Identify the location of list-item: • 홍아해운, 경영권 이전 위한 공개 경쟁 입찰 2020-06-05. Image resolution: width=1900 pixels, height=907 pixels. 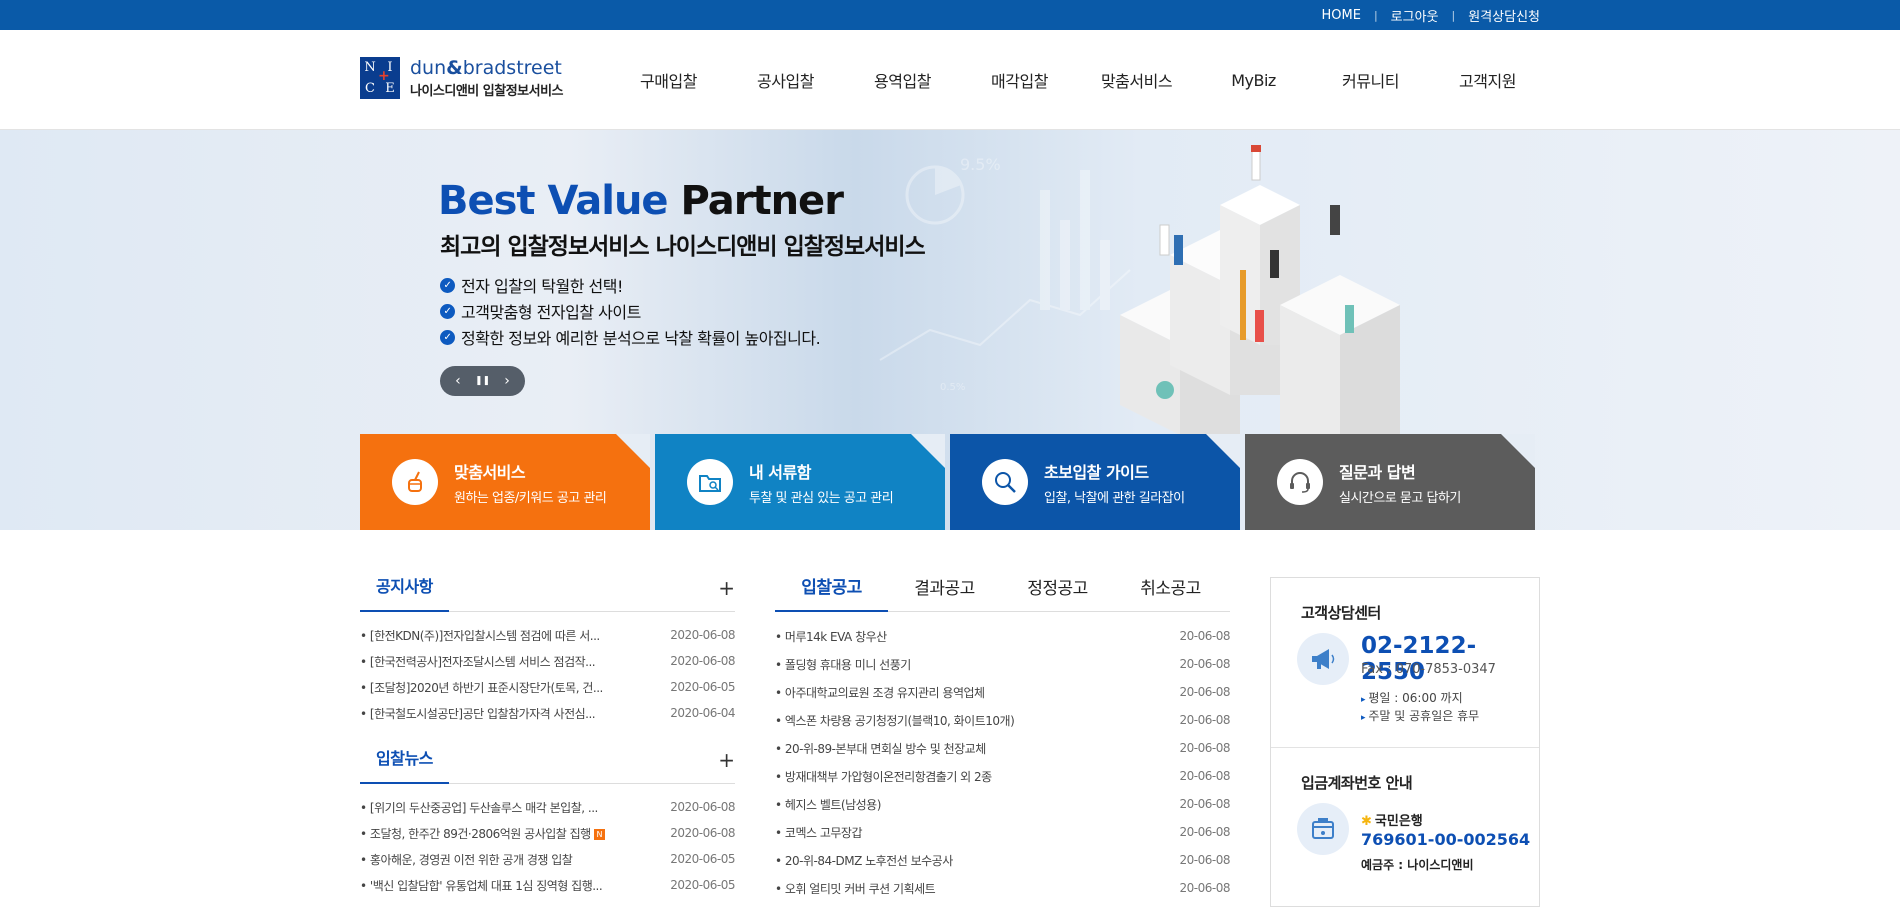
(547, 859).